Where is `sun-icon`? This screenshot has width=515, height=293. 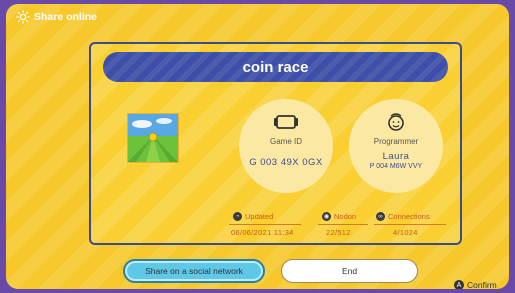 sun-icon is located at coordinates (23, 17).